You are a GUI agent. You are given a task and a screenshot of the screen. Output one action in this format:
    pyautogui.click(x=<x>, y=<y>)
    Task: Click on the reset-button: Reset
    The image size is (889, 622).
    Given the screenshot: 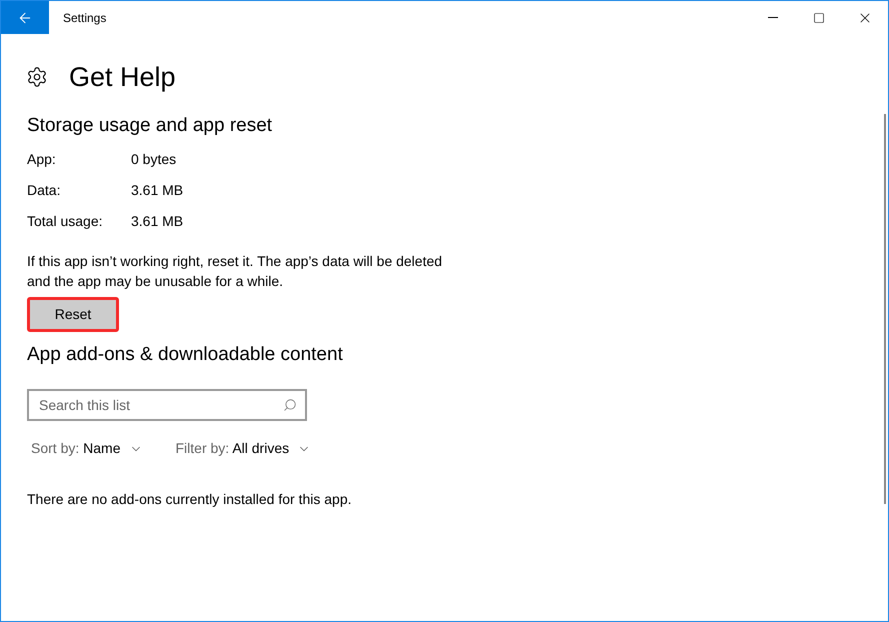 What is the action you would take?
    pyautogui.click(x=73, y=314)
    